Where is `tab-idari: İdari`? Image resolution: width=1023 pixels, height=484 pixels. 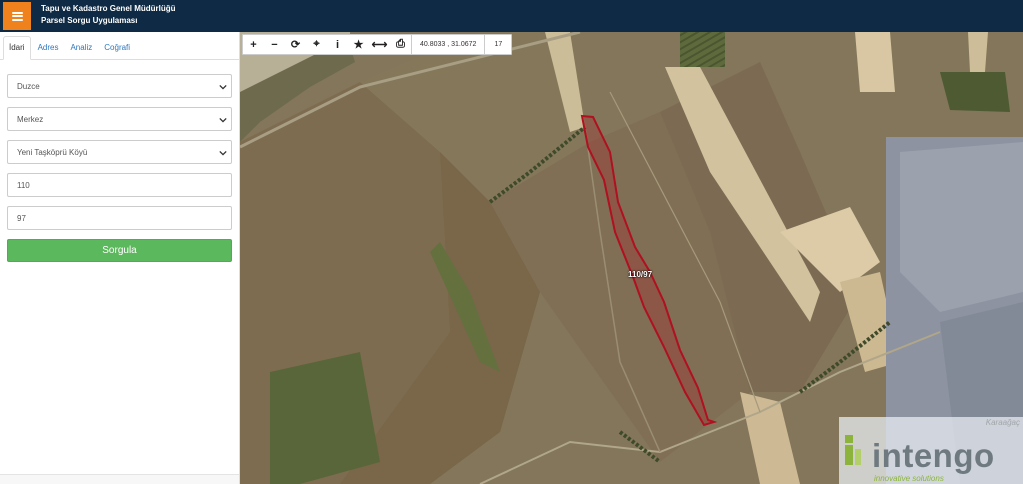
tab-idari: İdari is located at coordinates (17, 48).